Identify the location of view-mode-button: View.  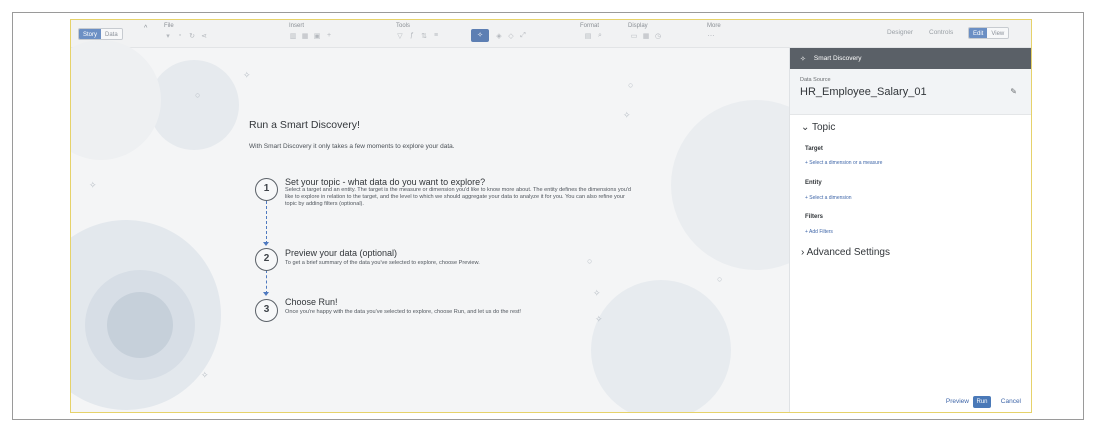
(998, 33).